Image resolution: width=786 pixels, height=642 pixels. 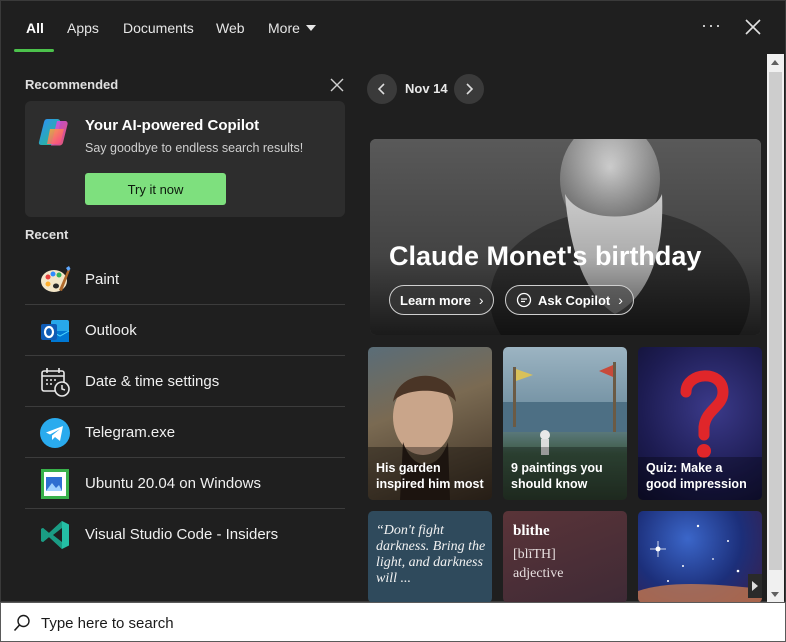 What do you see at coordinates (310, 28) in the screenshot?
I see `chevron-down-icon` at bounding box center [310, 28].